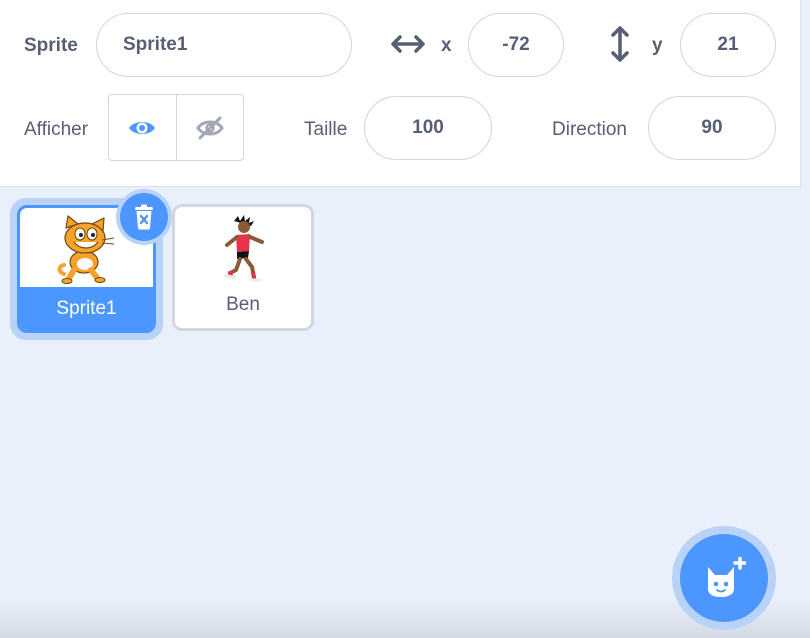 This screenshot has height=638, width=810. I want to click on eye-icon, so click(142, 127).